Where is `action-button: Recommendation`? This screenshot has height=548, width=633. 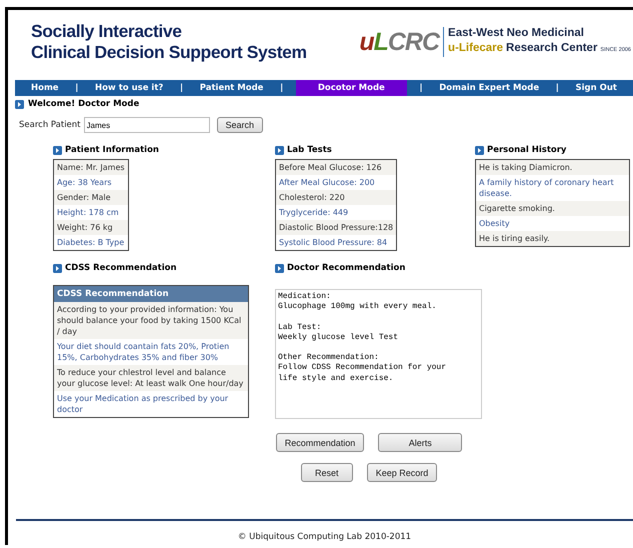 action-button: Recommendation is located at coordinates (320, 442).